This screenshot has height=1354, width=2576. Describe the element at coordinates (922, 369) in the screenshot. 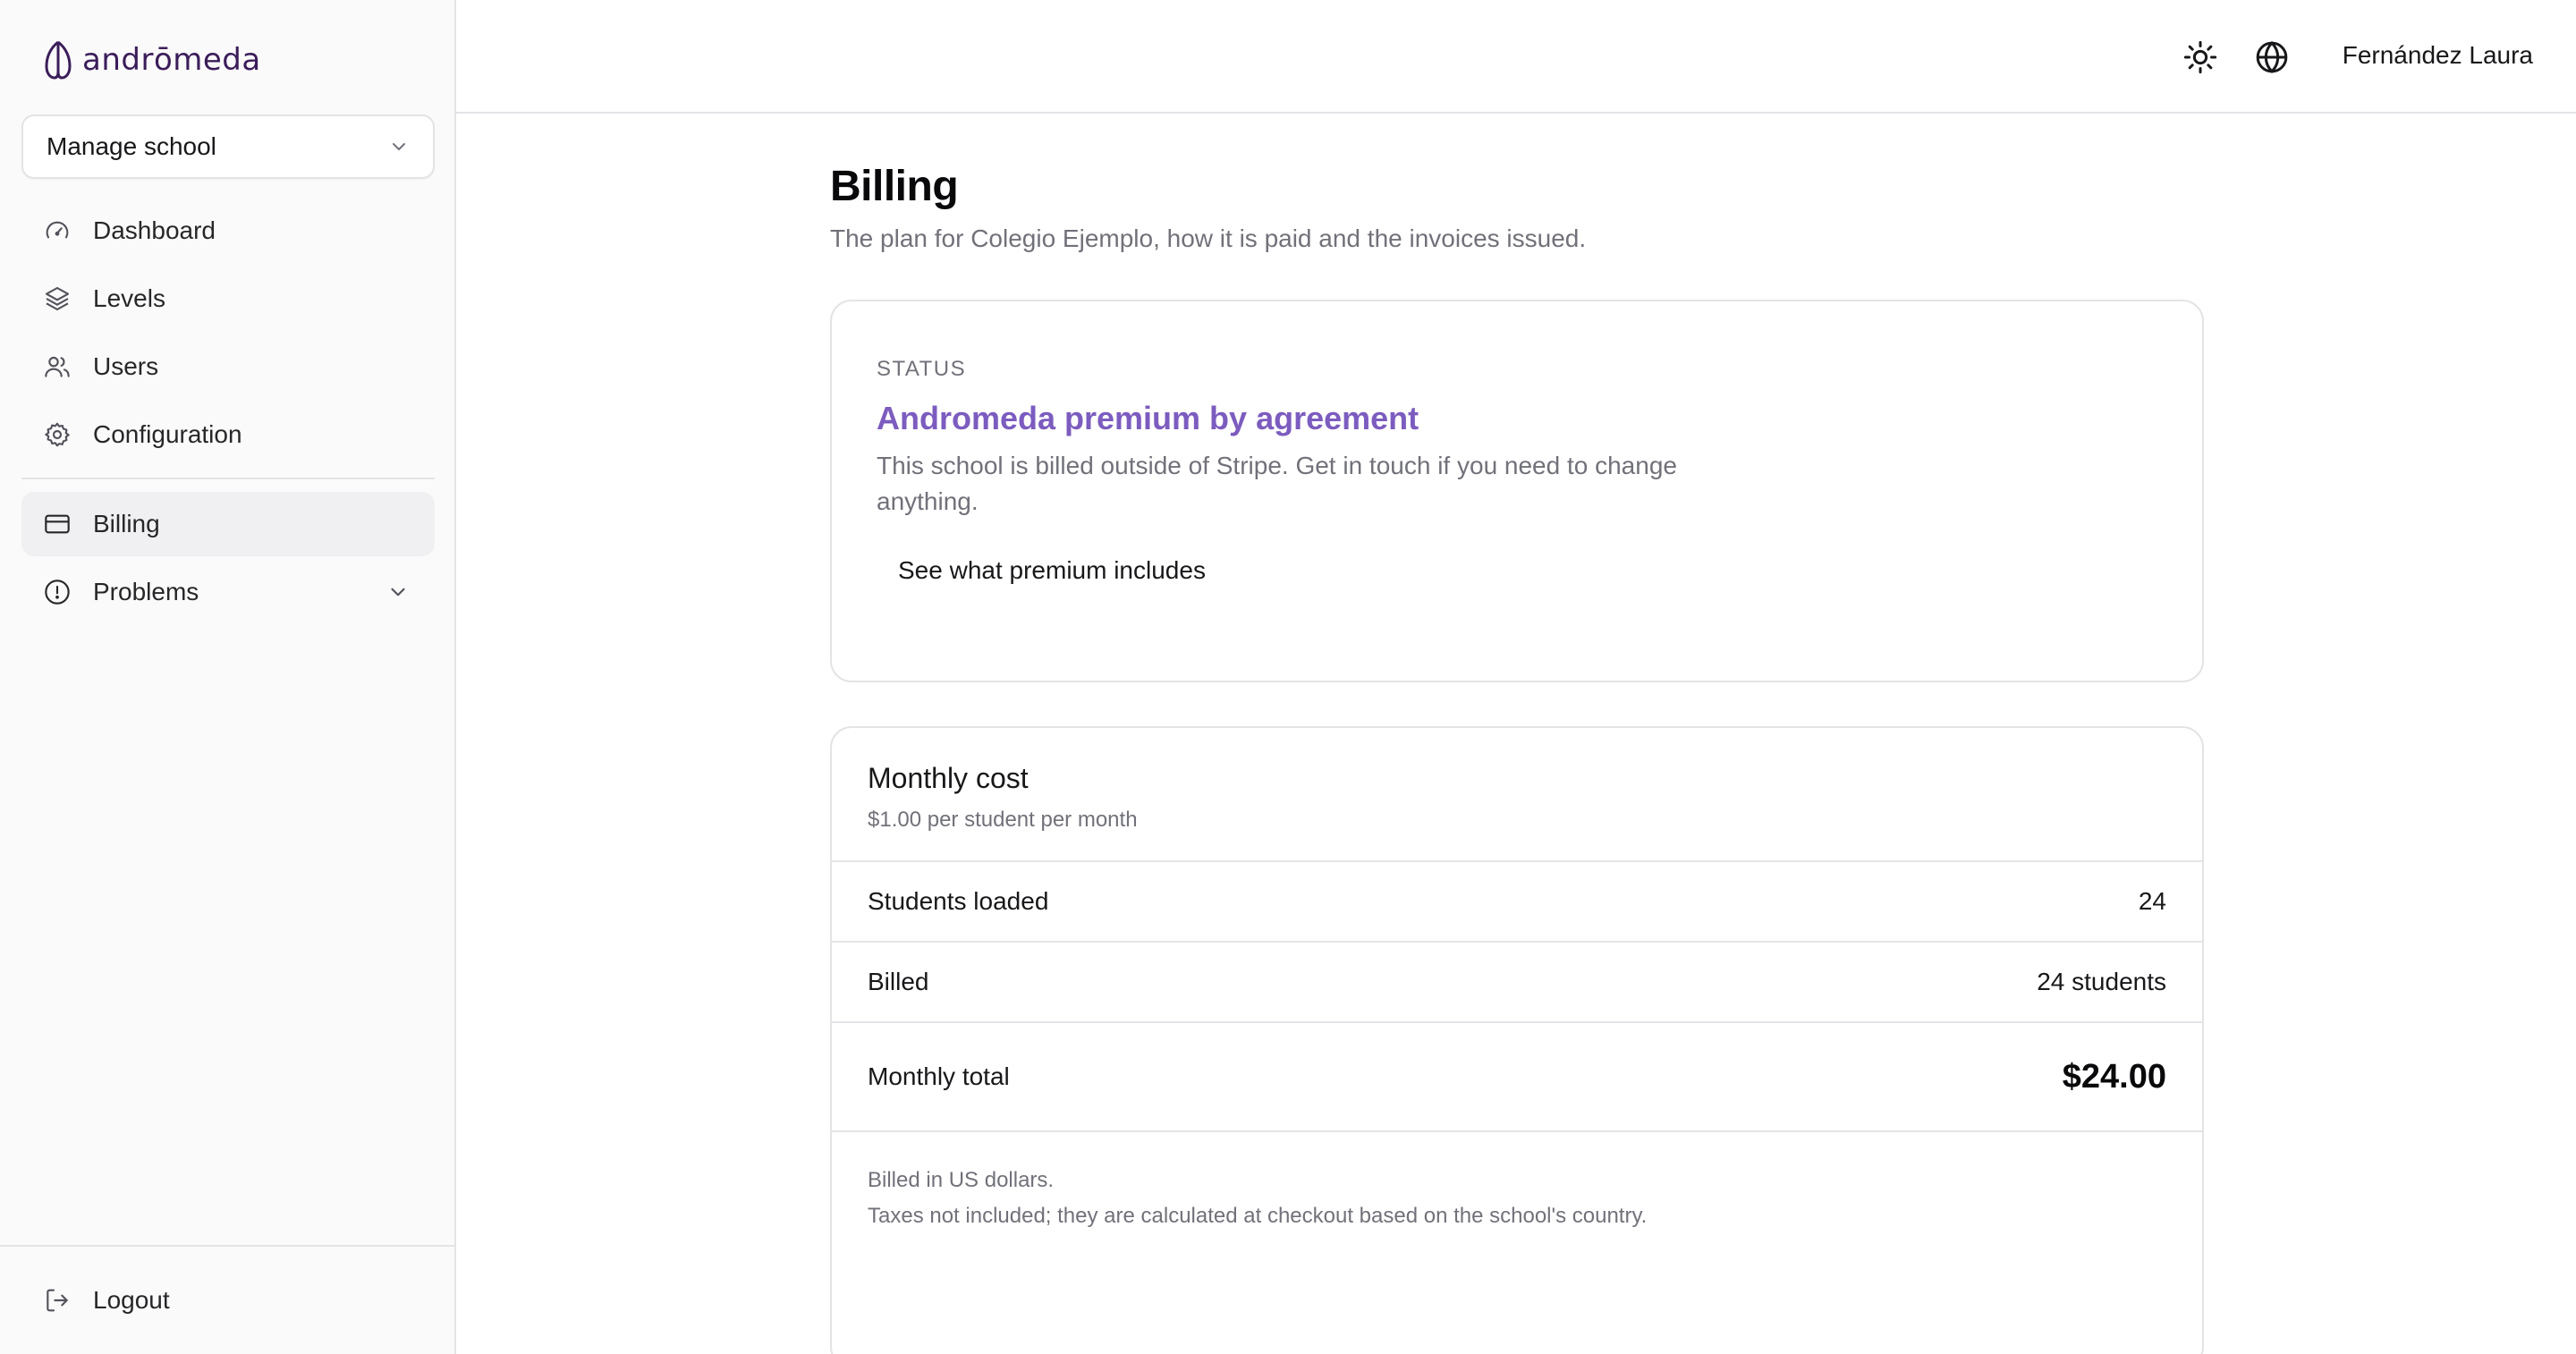

I see `status-eyebrow: STATUS` at that location.